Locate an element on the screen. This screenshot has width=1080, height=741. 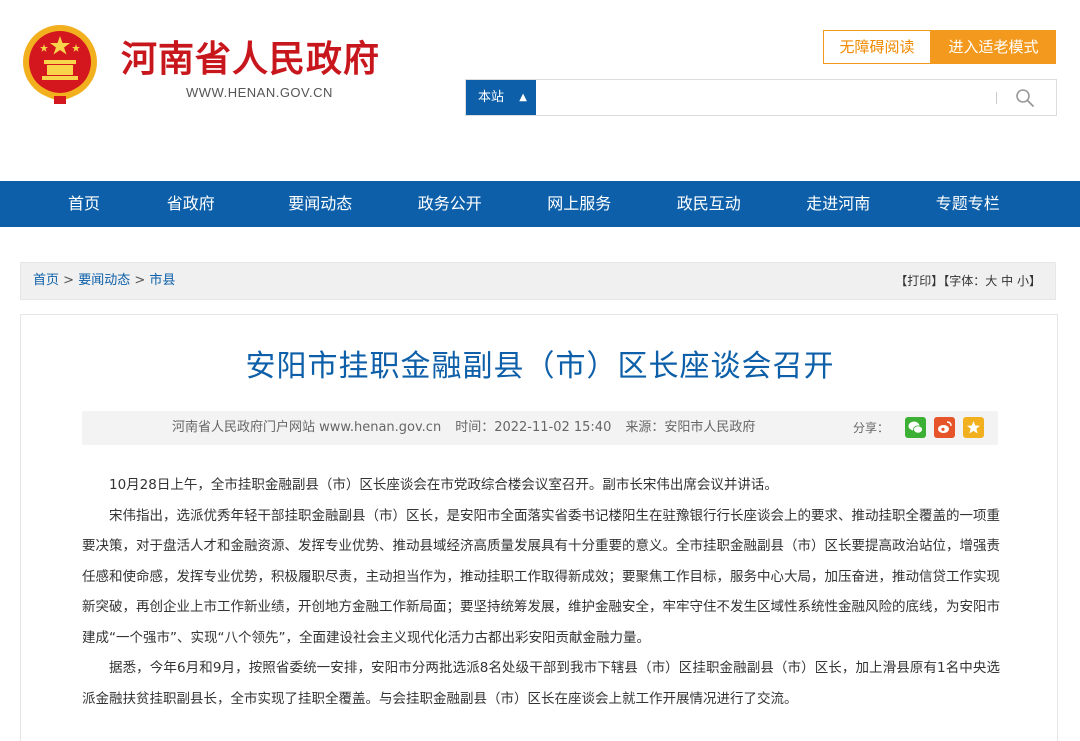
font-small-link: 小 is located at coordinates (1023, 281).